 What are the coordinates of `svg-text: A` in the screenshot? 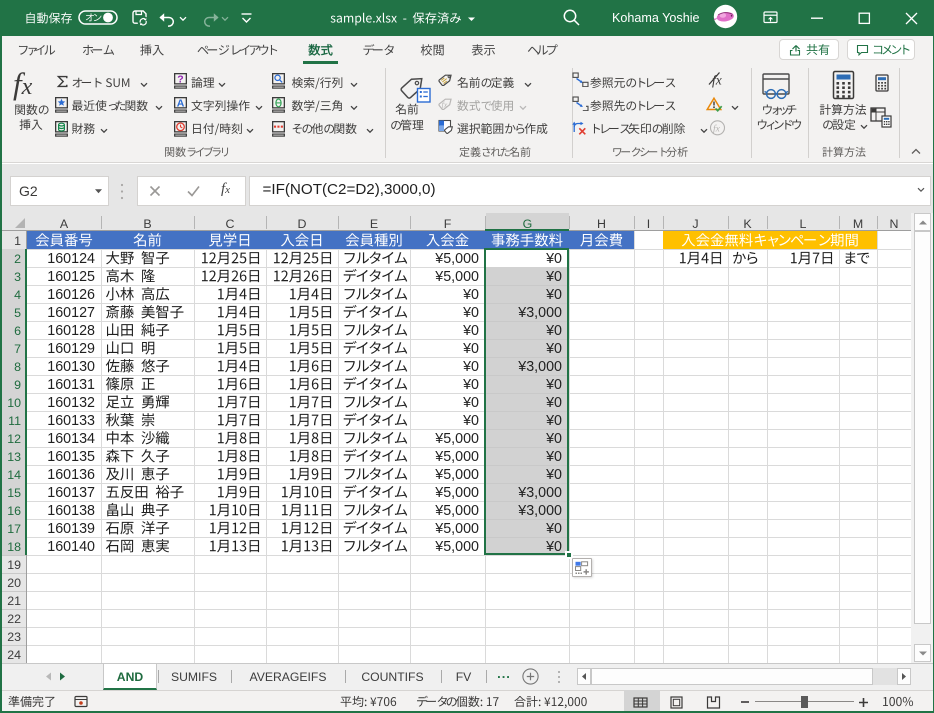 It's located at (181, 103).